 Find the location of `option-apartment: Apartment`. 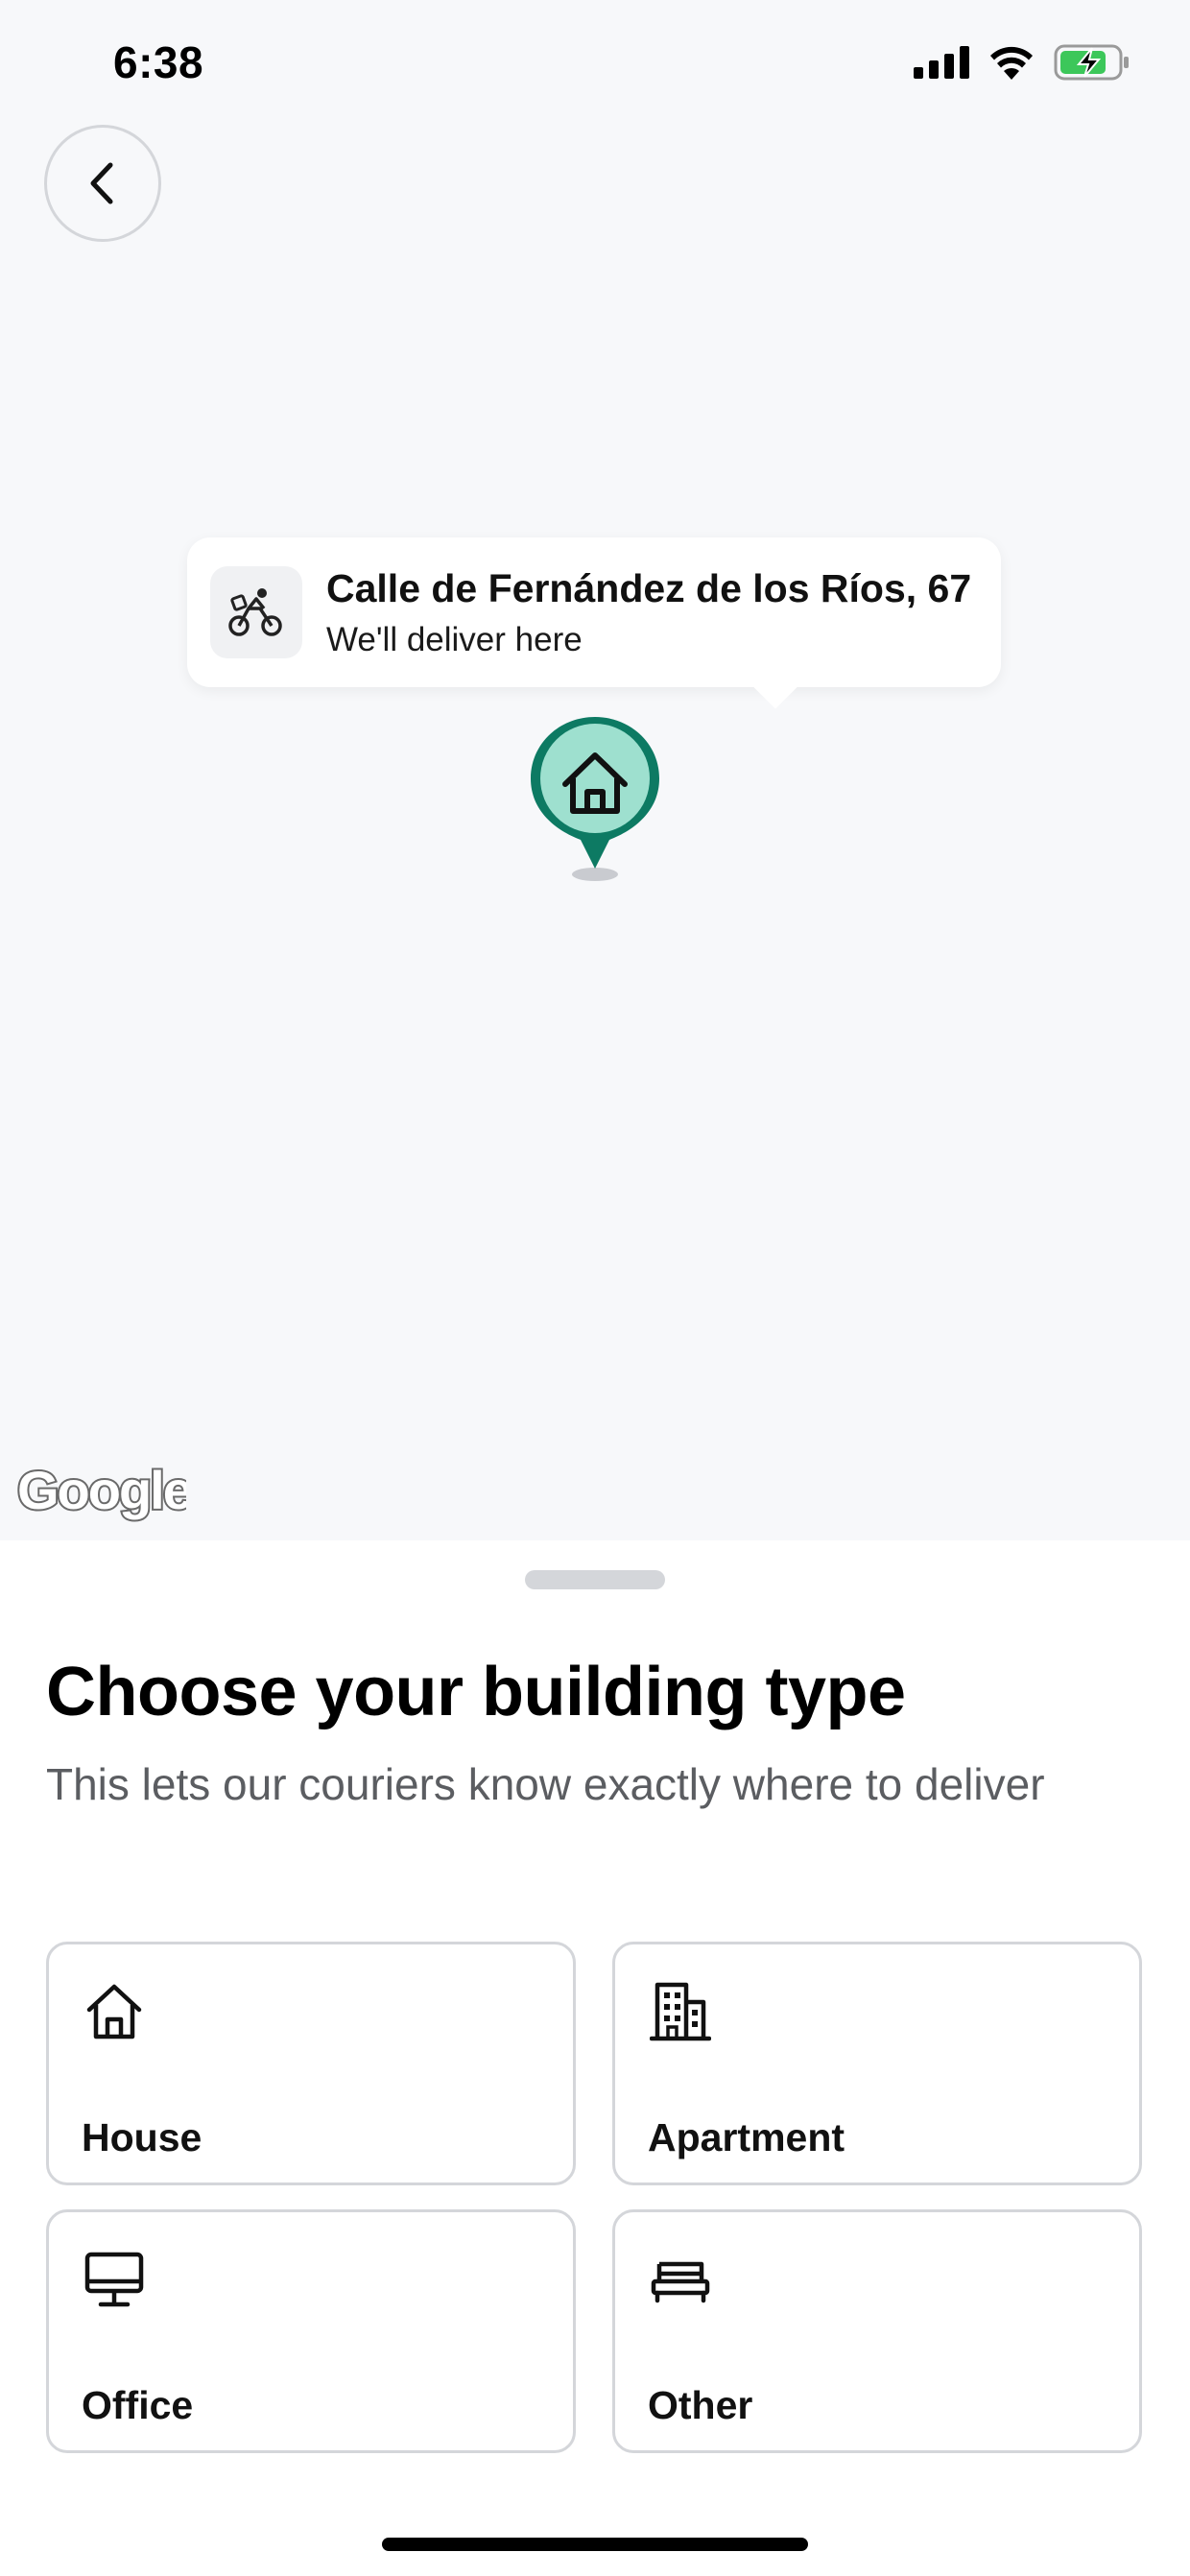

option-apartment: Apartment is located at coordinates (877, 2063).